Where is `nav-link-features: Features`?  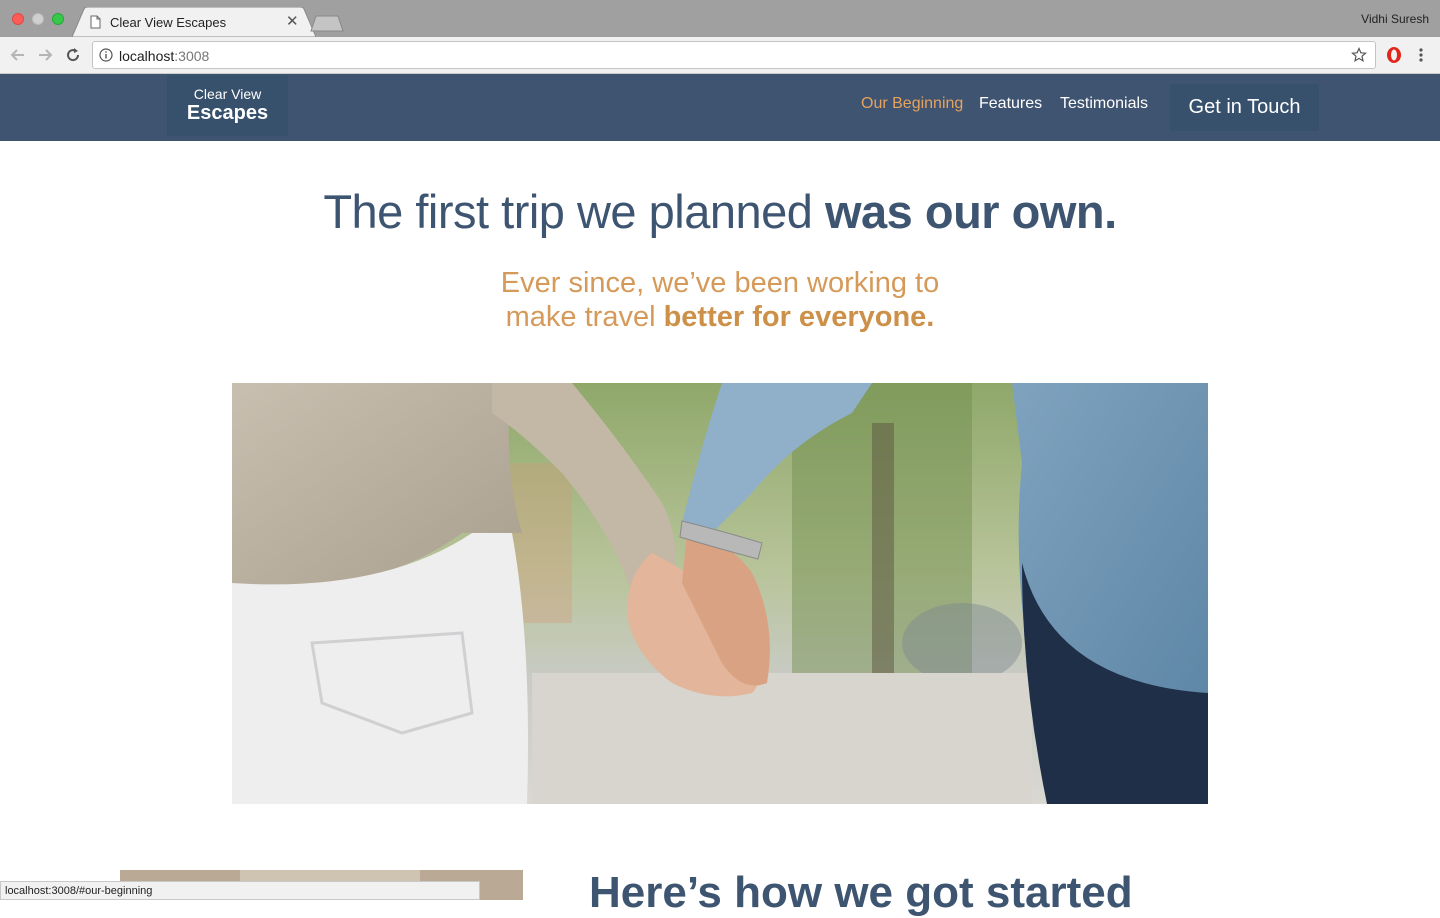
nav-link-features: Features is located at coordinates (1010, 104).